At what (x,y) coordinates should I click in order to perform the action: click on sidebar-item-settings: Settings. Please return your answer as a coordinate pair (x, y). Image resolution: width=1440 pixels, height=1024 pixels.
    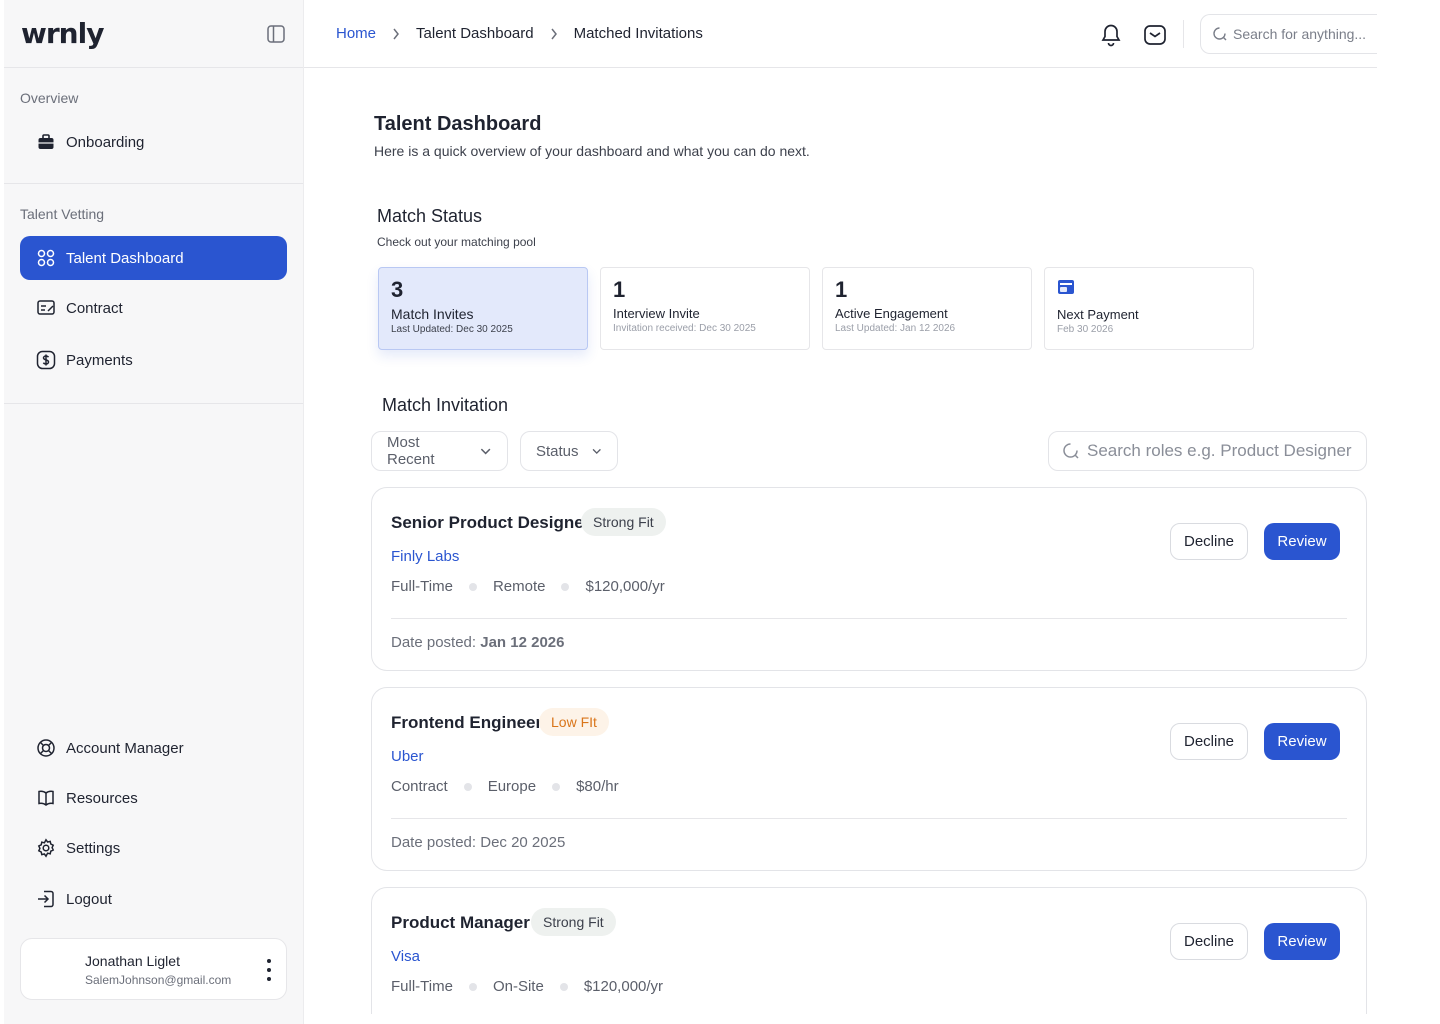
    Looking at the image, I should click on (70, 848).